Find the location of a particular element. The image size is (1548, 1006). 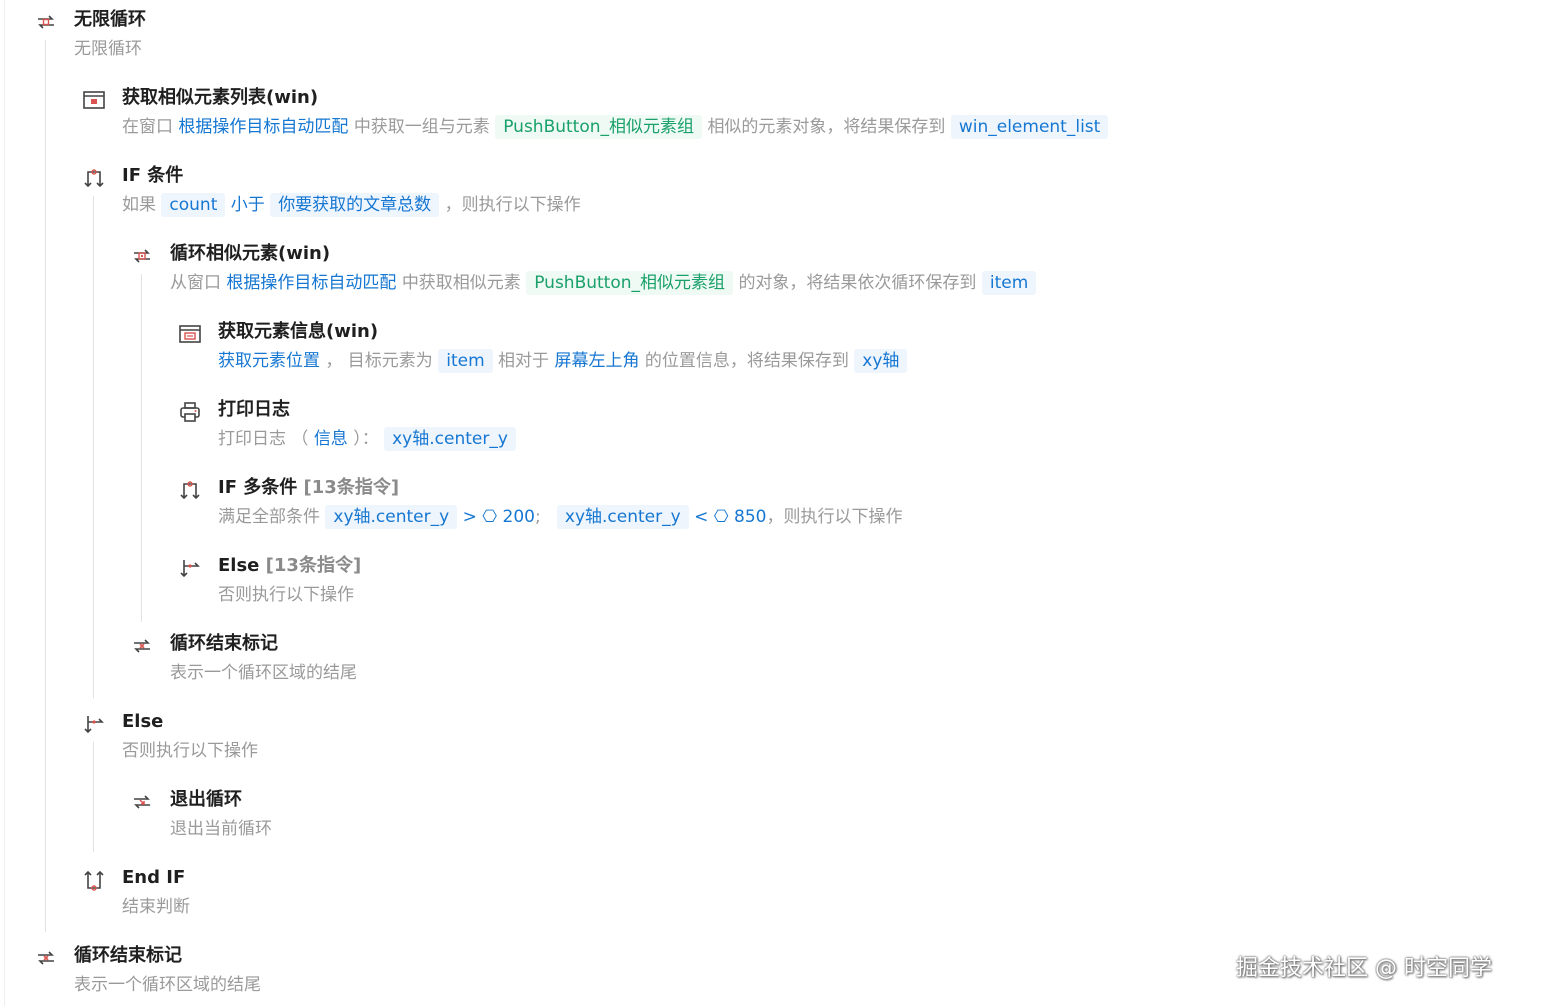

element-info-icon is located at coordinates (190, 334).